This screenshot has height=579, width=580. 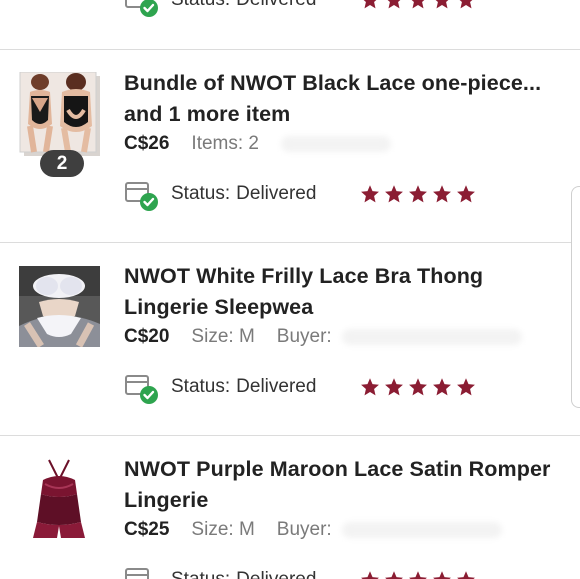 I want to click on order-3-rating-stars, so click(x=418, y=574).